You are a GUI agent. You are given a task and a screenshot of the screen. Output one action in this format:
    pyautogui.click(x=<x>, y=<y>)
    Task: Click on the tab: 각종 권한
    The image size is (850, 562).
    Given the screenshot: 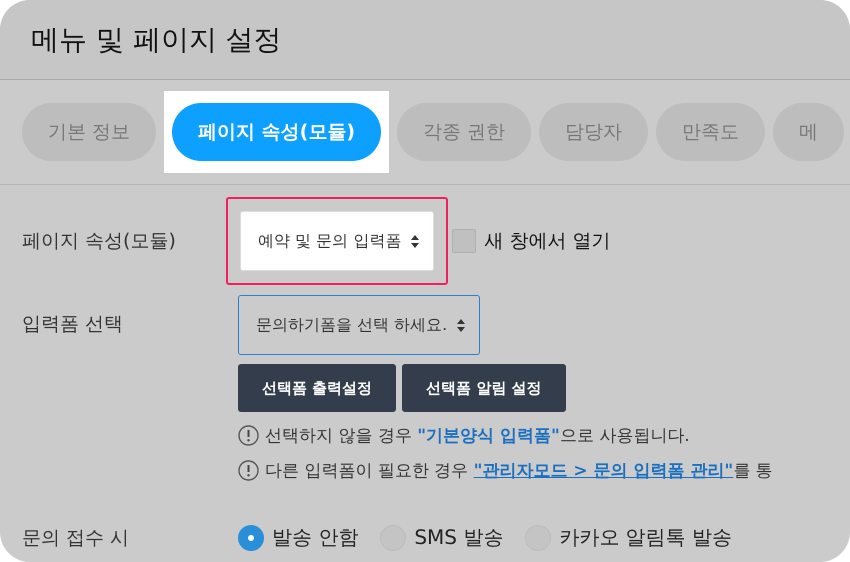 What is the action you would take?
    pyautogui.click(x=464, y=132)
    